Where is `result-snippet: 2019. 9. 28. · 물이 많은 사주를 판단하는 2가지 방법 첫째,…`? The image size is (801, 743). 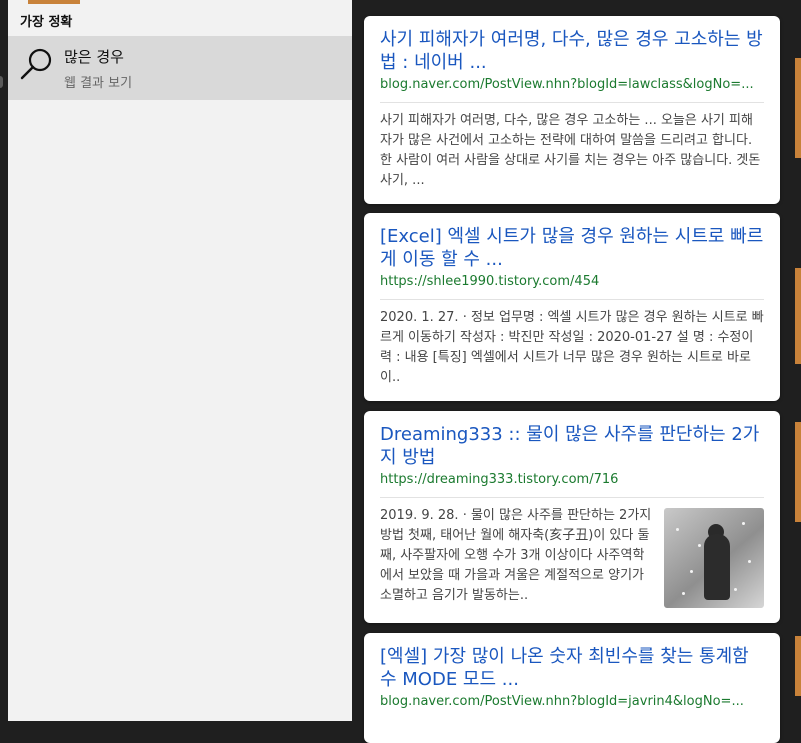 result-snippet: 2019. 9. 28. · 물이 많은 사주를 판단하는 2가지 방법 첫째,… is located at coordinates (516, 555).